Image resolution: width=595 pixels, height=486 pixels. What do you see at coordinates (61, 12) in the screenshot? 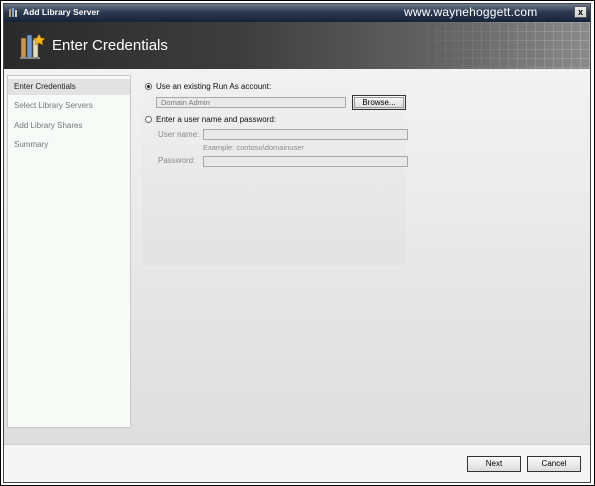
I see `window-title: Add Library Server` at bounding box center [61, 12].